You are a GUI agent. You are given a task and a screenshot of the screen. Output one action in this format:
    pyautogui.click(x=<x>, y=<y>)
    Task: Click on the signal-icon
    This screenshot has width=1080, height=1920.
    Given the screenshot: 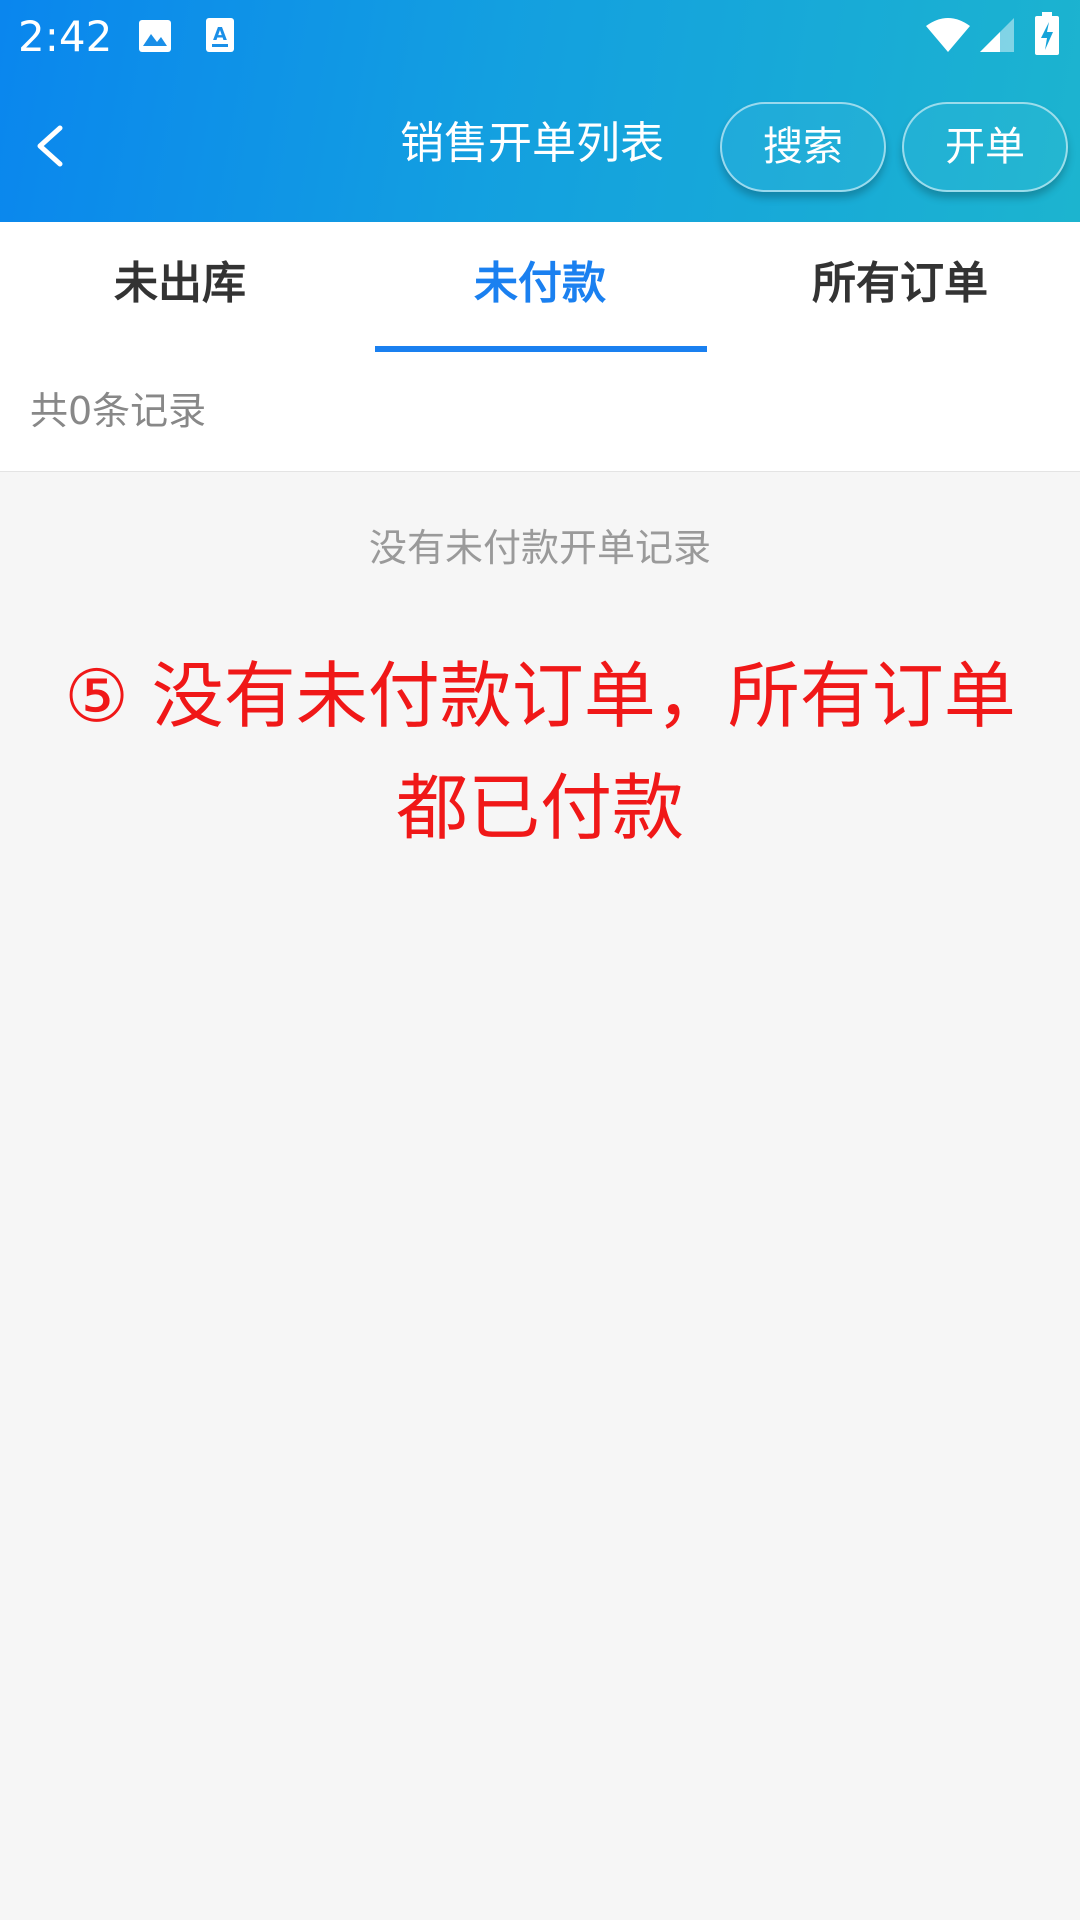 What is the action you would take?
    pyautogui.click(x=997, y=35)
    